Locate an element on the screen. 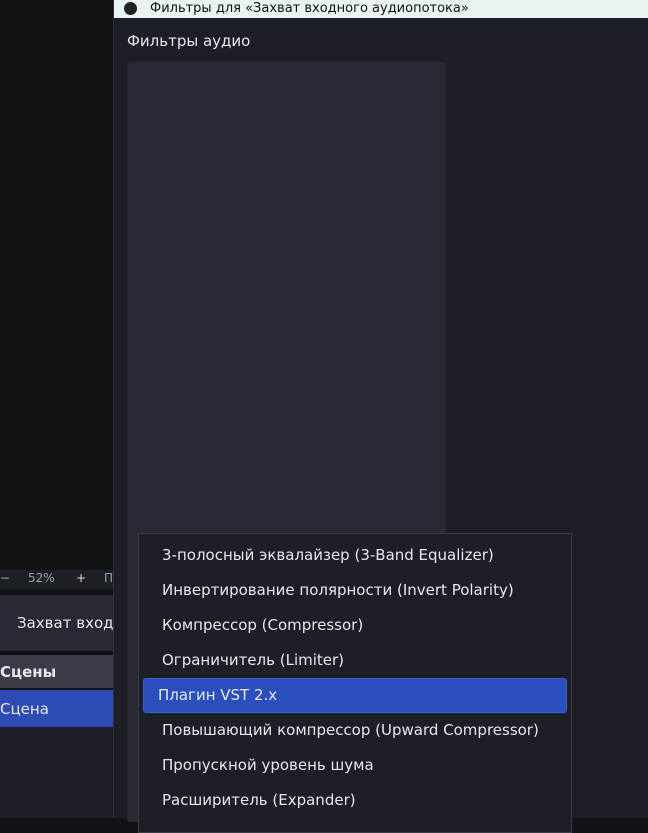  menu-item-compressor: Компрессор (Compressor) is located at coordinates (355, 625).